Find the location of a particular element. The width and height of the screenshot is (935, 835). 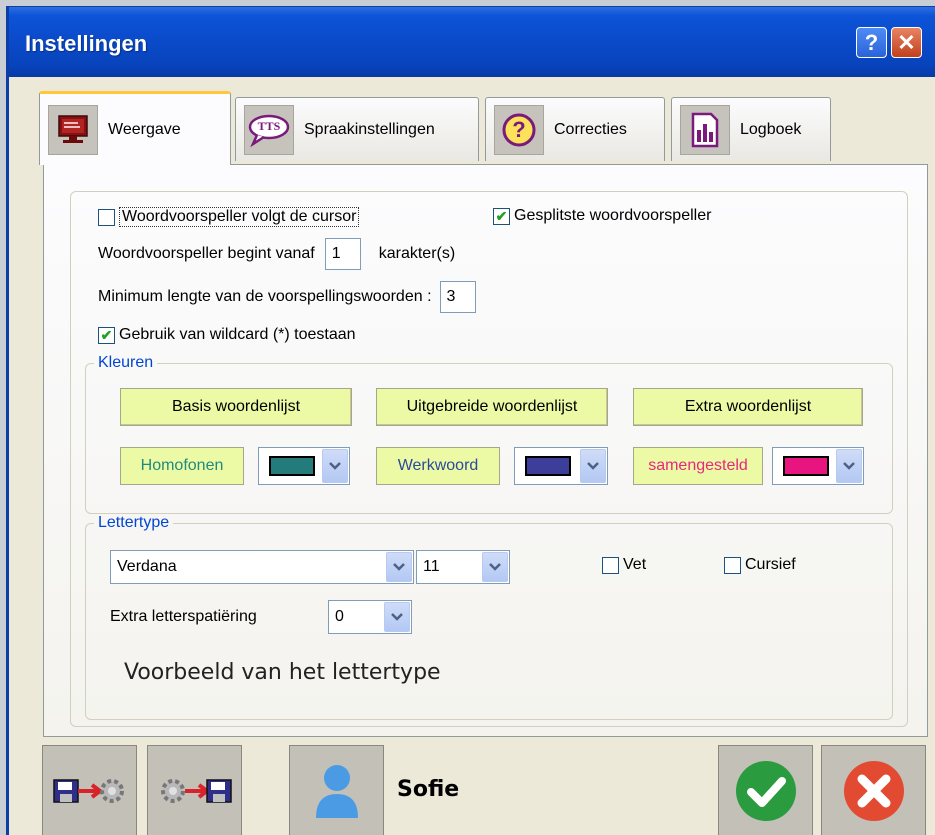

font-name-select: Verdana is located at coordinates (262, 567).